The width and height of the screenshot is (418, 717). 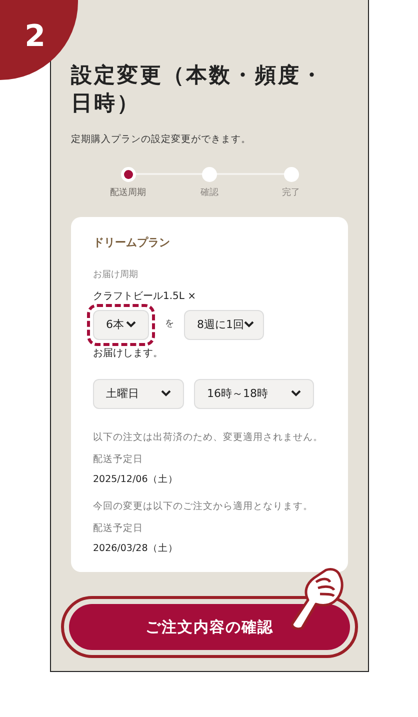 What do you see at coordinates (132, 242) in the screenshot?
I see `plan-name: ドリームプラン` at bounding box center [132, 242].